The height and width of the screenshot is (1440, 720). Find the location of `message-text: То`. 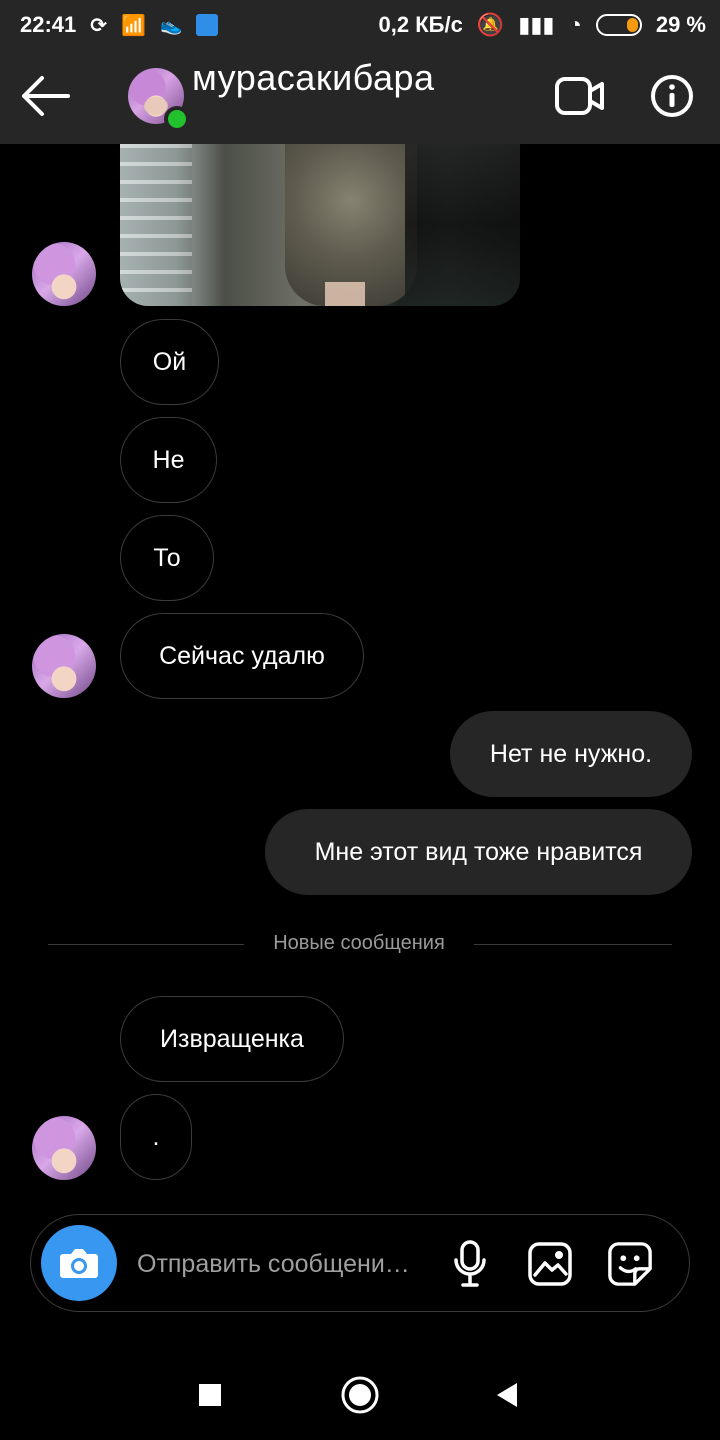

message-text: То is located at coordinates (167, 557).